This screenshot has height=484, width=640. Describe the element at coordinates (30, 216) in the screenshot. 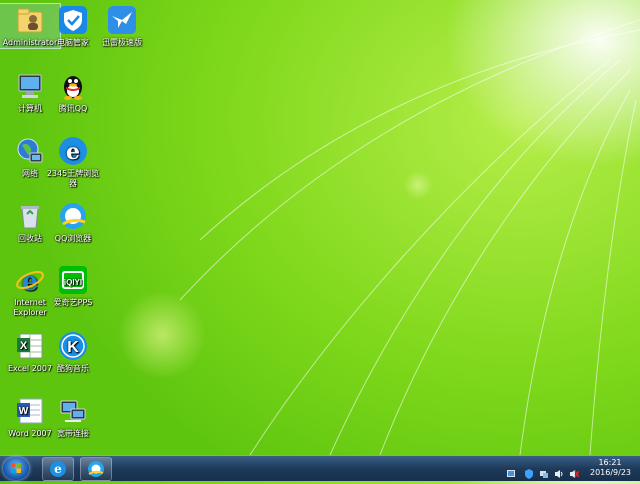

I see `recycle-bin-icon` at that location.